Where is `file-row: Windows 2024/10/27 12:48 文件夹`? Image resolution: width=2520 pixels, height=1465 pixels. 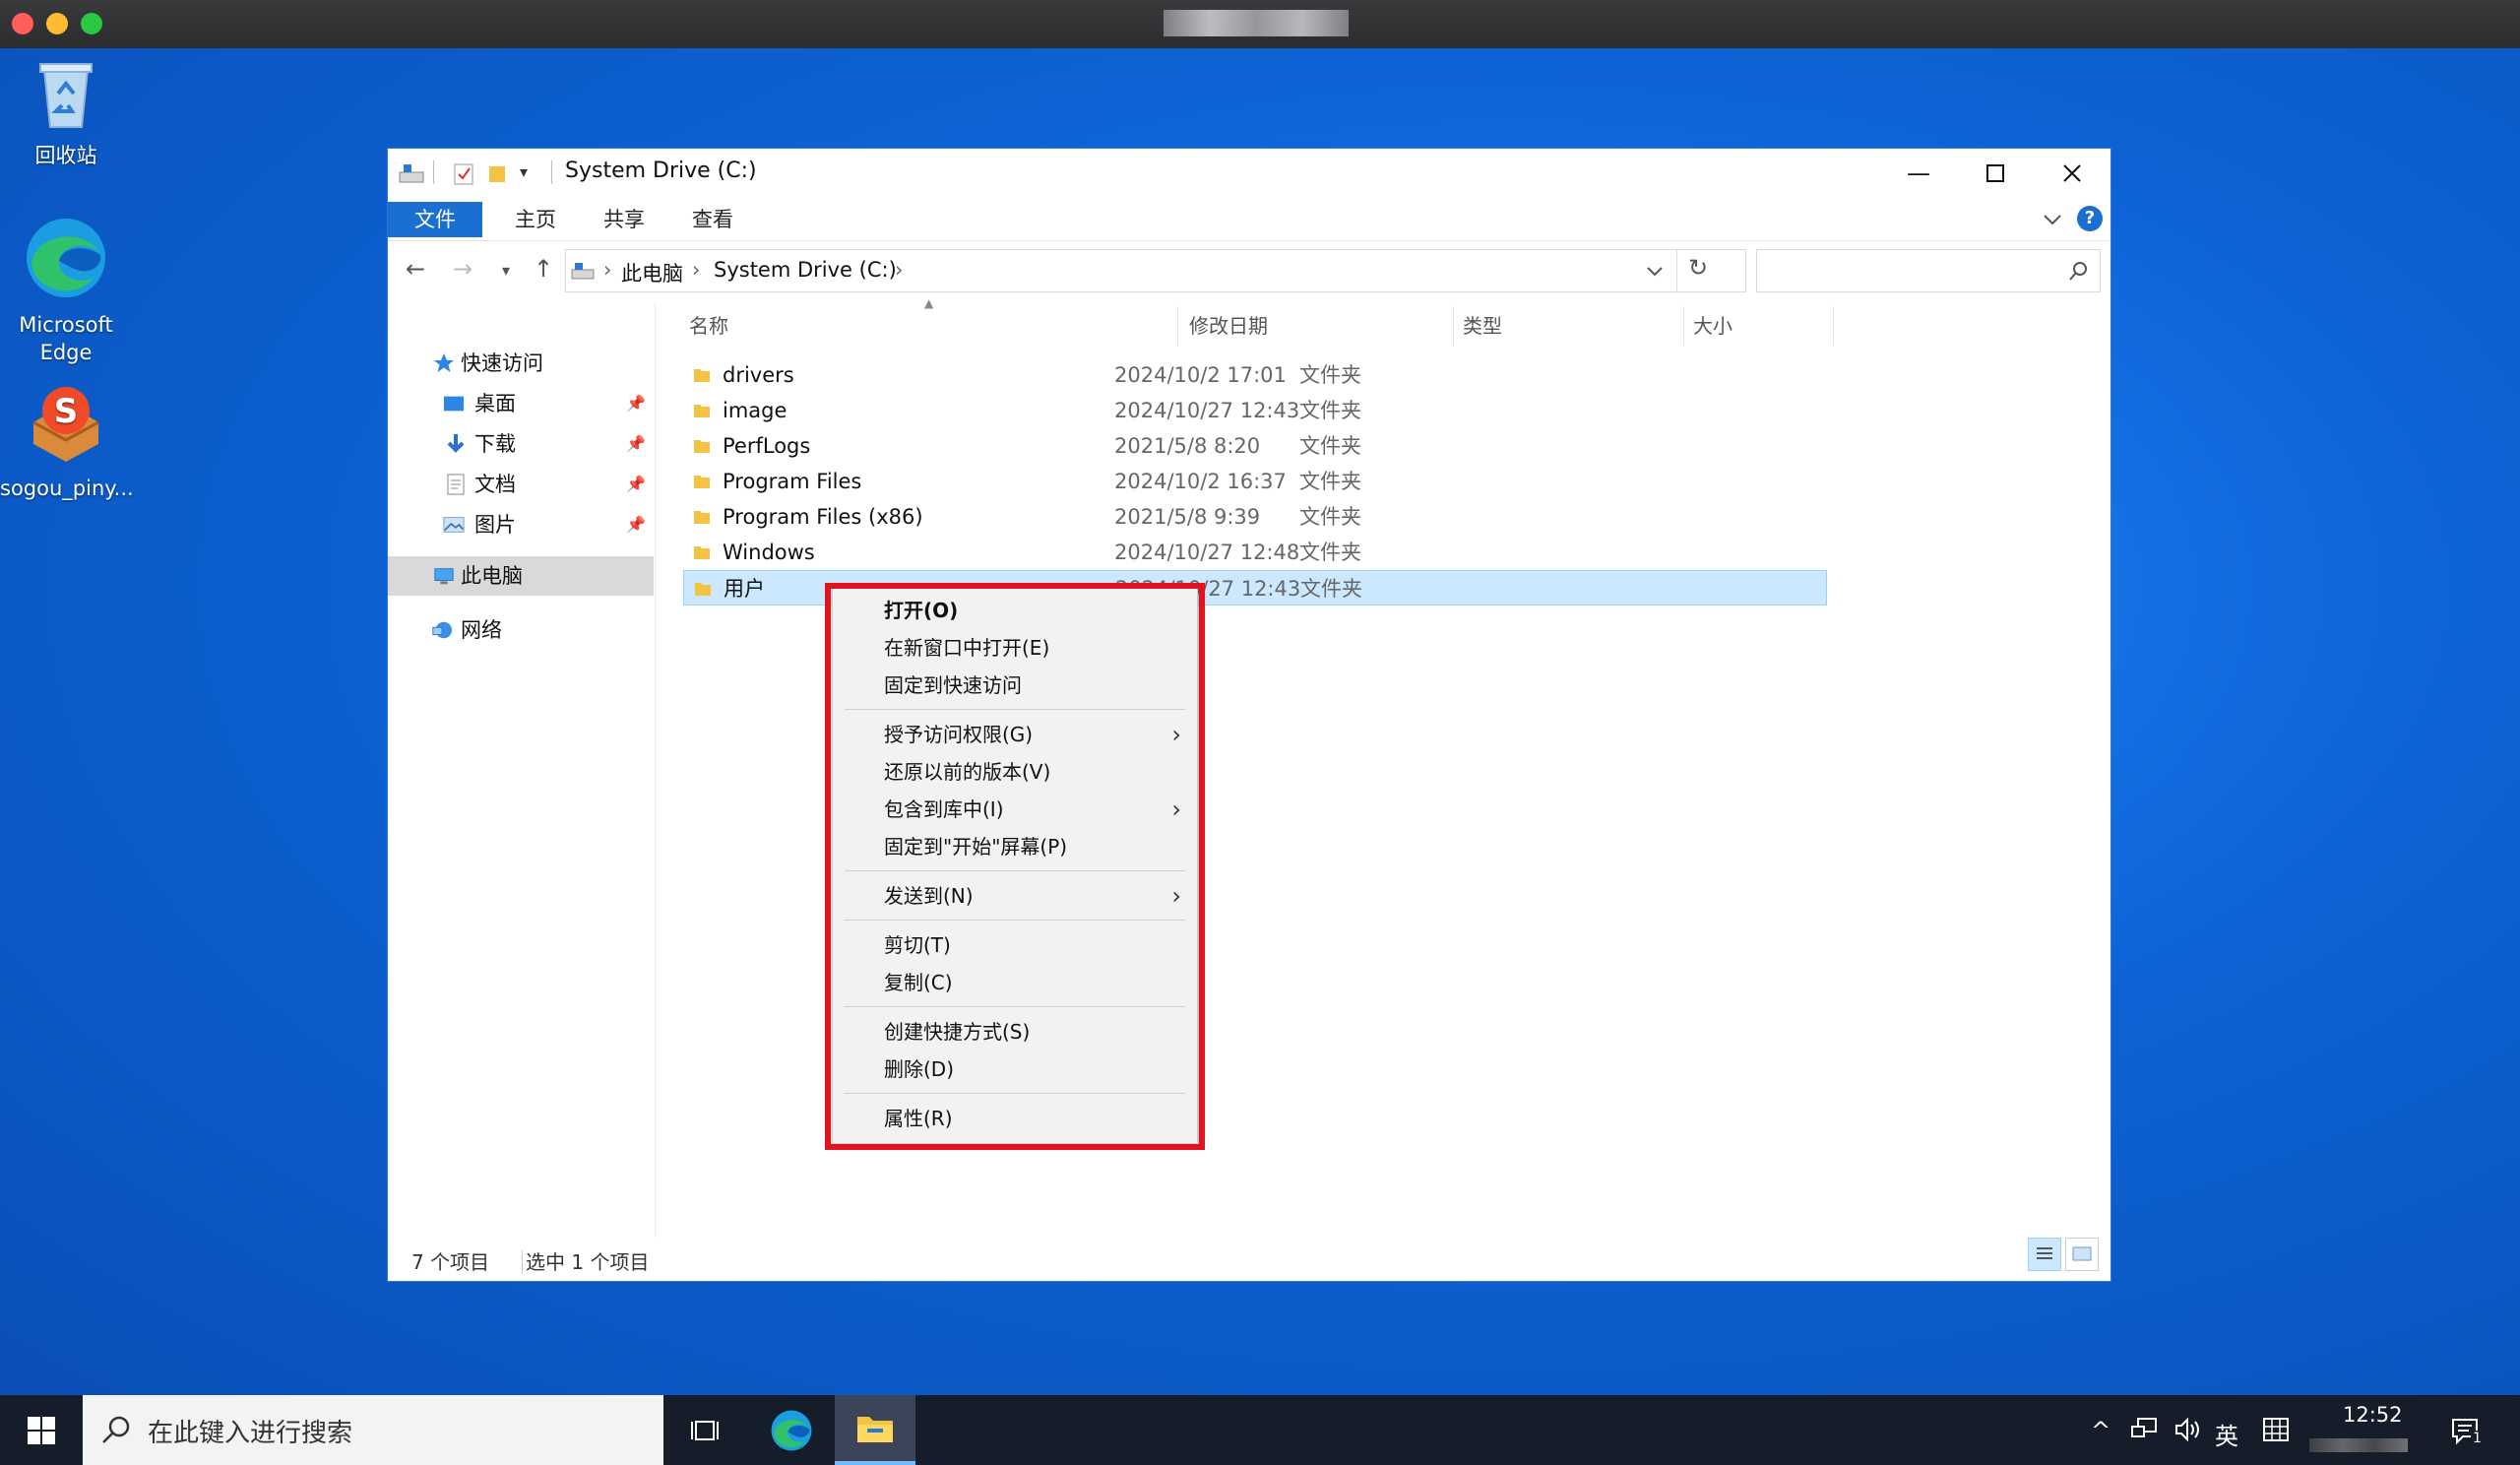 file-row: Windows 2024/10/27 12:48 文件夹 is located at coordinates (1255, 552).